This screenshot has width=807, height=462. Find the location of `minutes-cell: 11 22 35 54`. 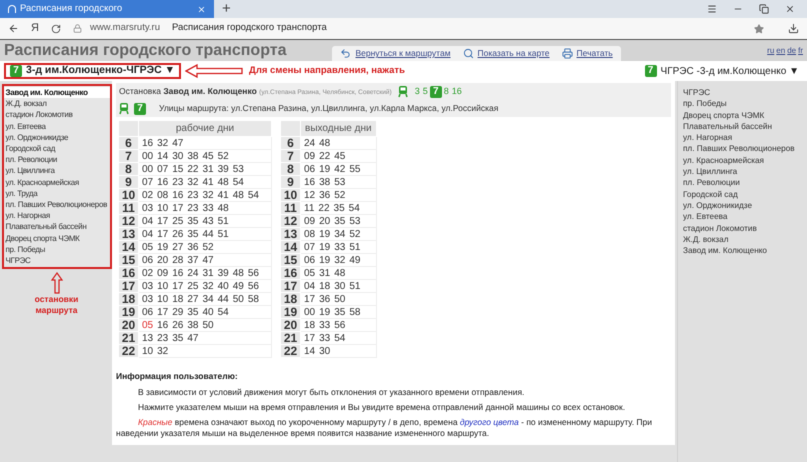

minutes-cell: 11 22 35 54 is located at coordinates (338, 208).